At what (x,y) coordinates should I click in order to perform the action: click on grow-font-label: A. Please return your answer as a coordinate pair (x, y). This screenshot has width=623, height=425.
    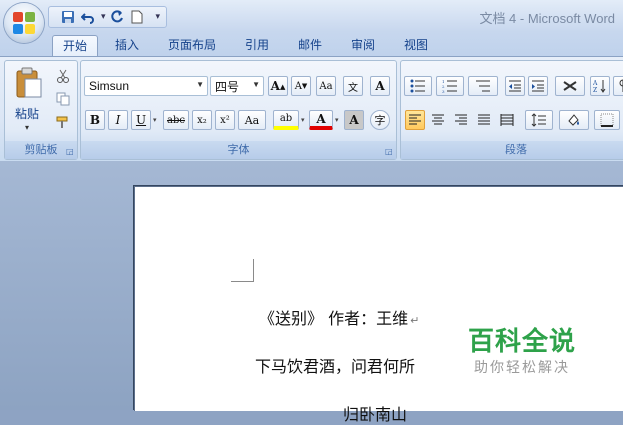
    Looking at the image, I should click on (275, 86).